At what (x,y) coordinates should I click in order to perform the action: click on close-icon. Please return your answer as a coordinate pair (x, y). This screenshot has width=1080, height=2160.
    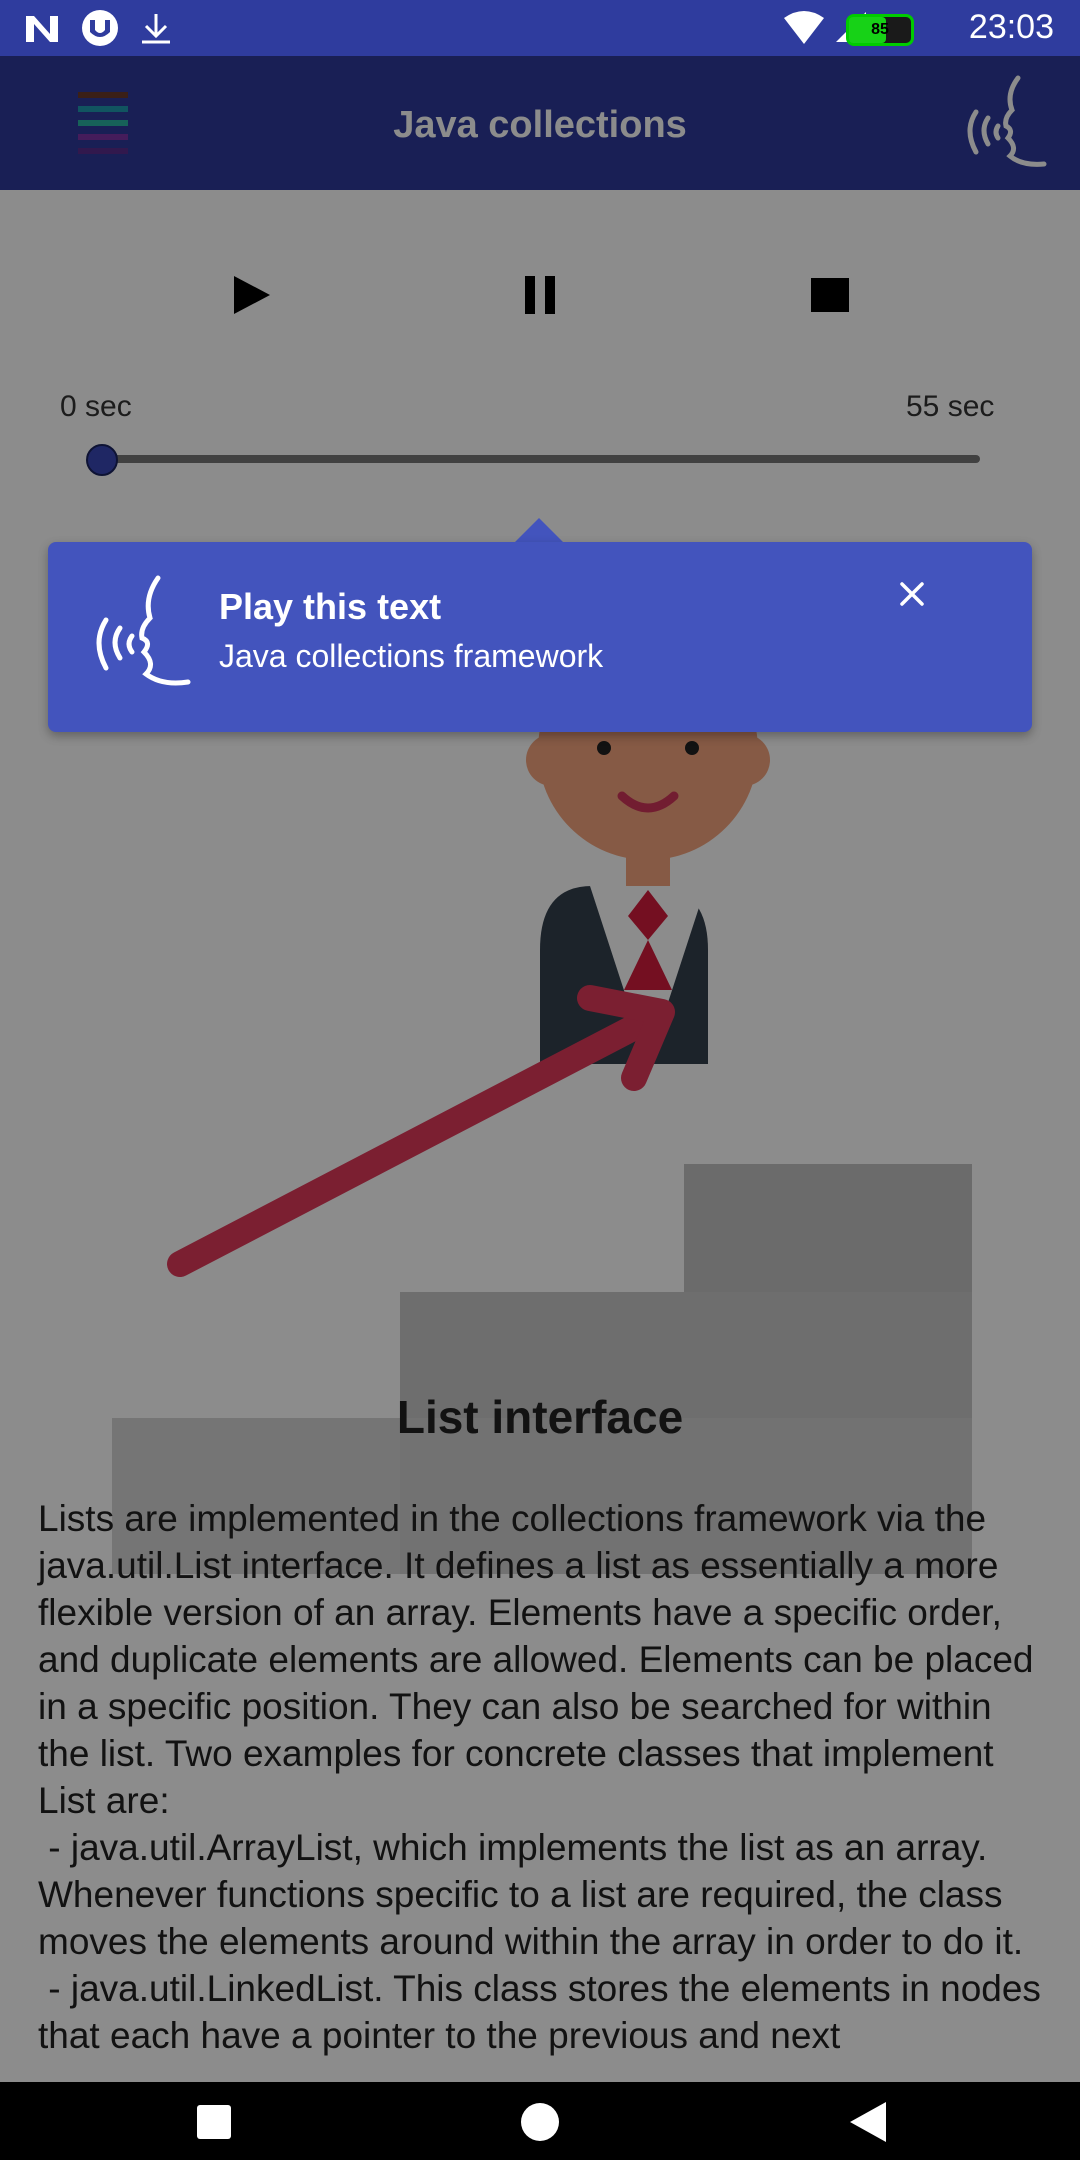
    Looking at the image, I should click on (912, 594).